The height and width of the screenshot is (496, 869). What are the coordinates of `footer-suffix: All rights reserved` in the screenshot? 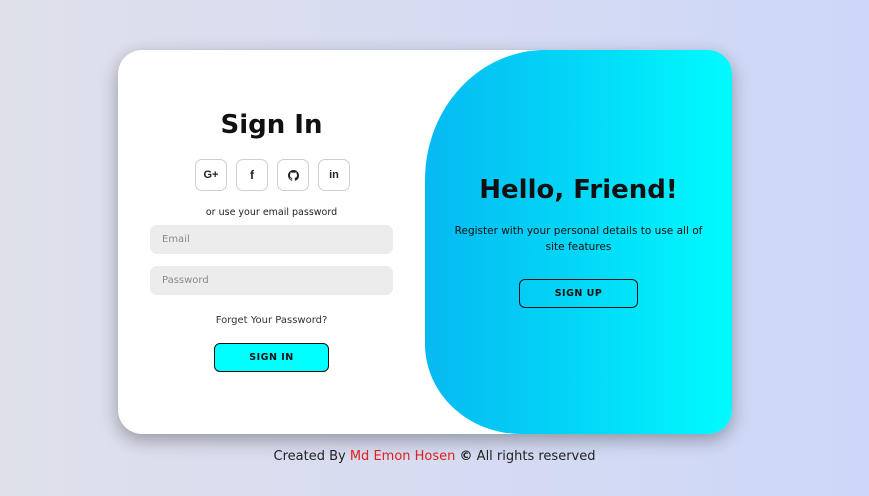 It's located at (536, 456).